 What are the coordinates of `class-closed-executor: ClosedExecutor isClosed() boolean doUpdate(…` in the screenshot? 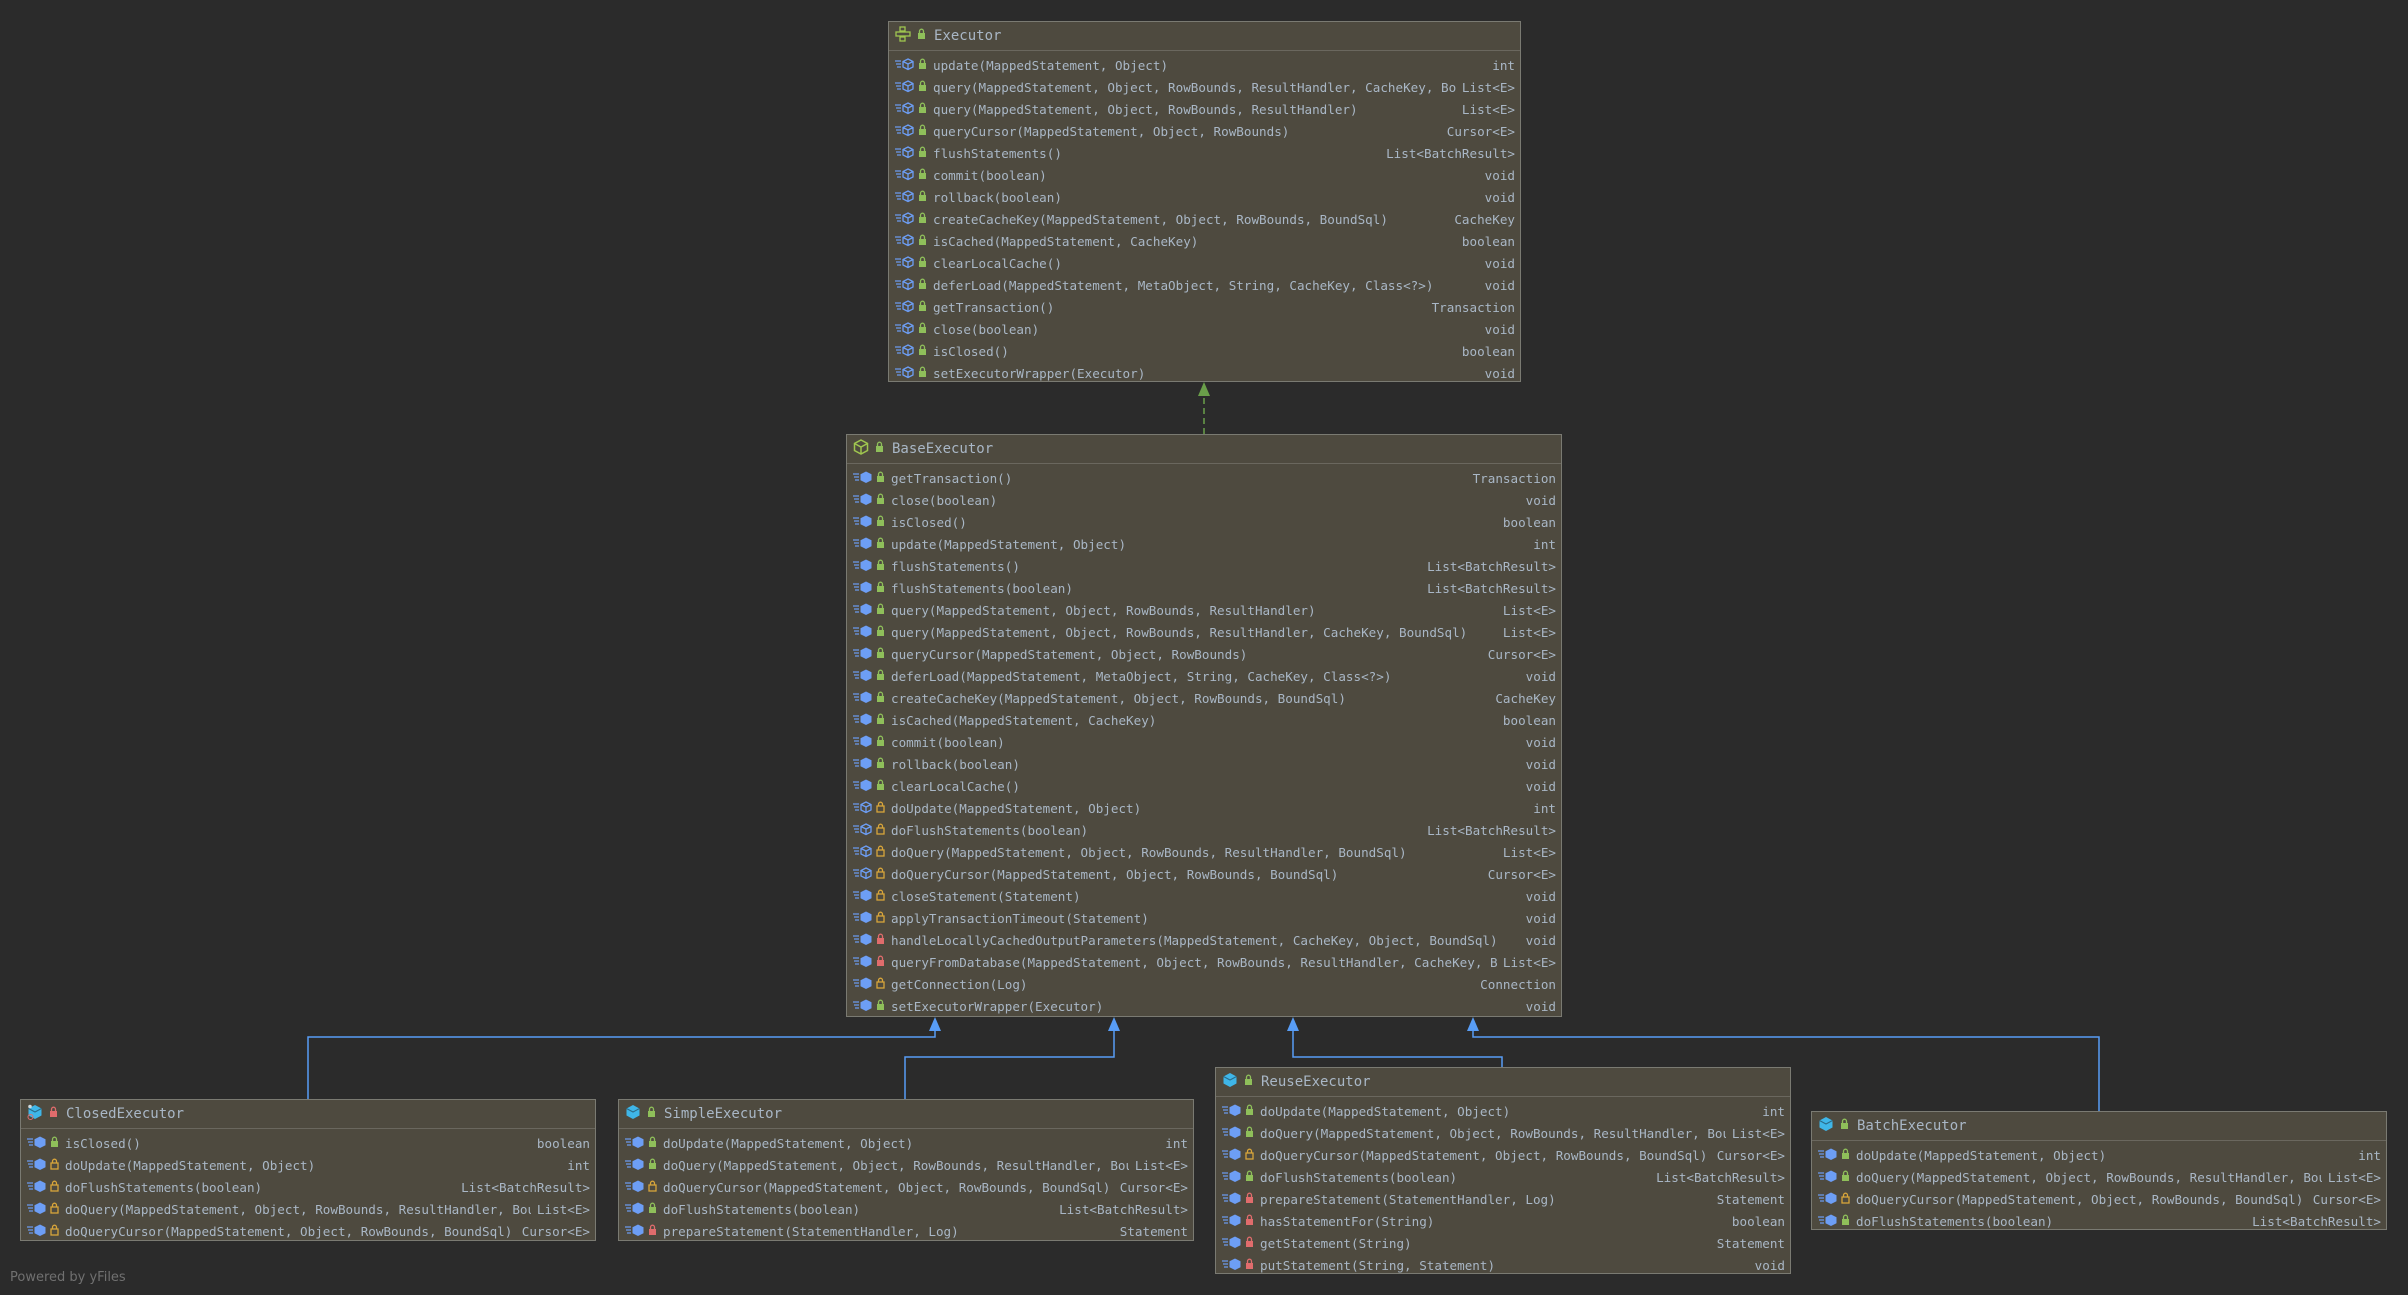 It's located at (308, 1170).